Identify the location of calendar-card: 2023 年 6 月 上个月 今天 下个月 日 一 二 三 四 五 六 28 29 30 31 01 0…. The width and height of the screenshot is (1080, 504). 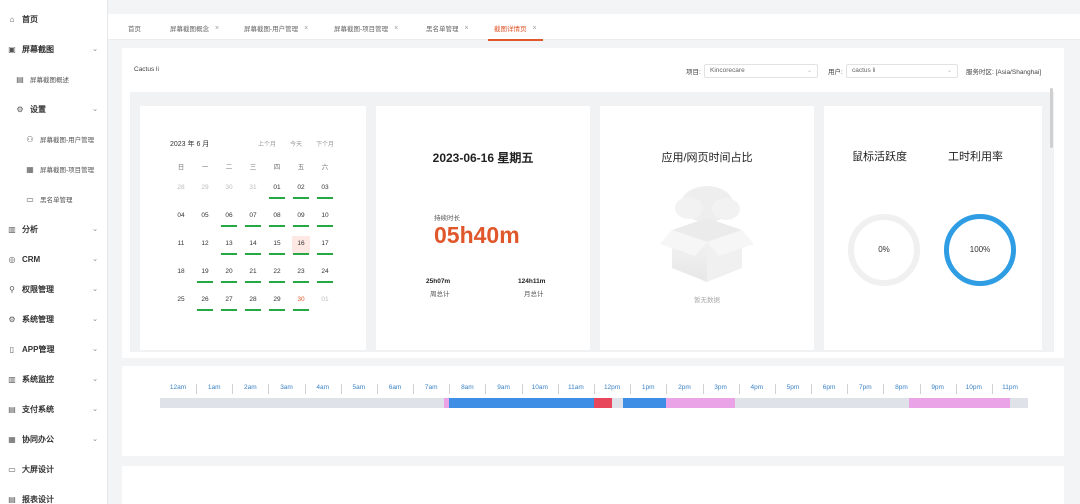
(253, 228).